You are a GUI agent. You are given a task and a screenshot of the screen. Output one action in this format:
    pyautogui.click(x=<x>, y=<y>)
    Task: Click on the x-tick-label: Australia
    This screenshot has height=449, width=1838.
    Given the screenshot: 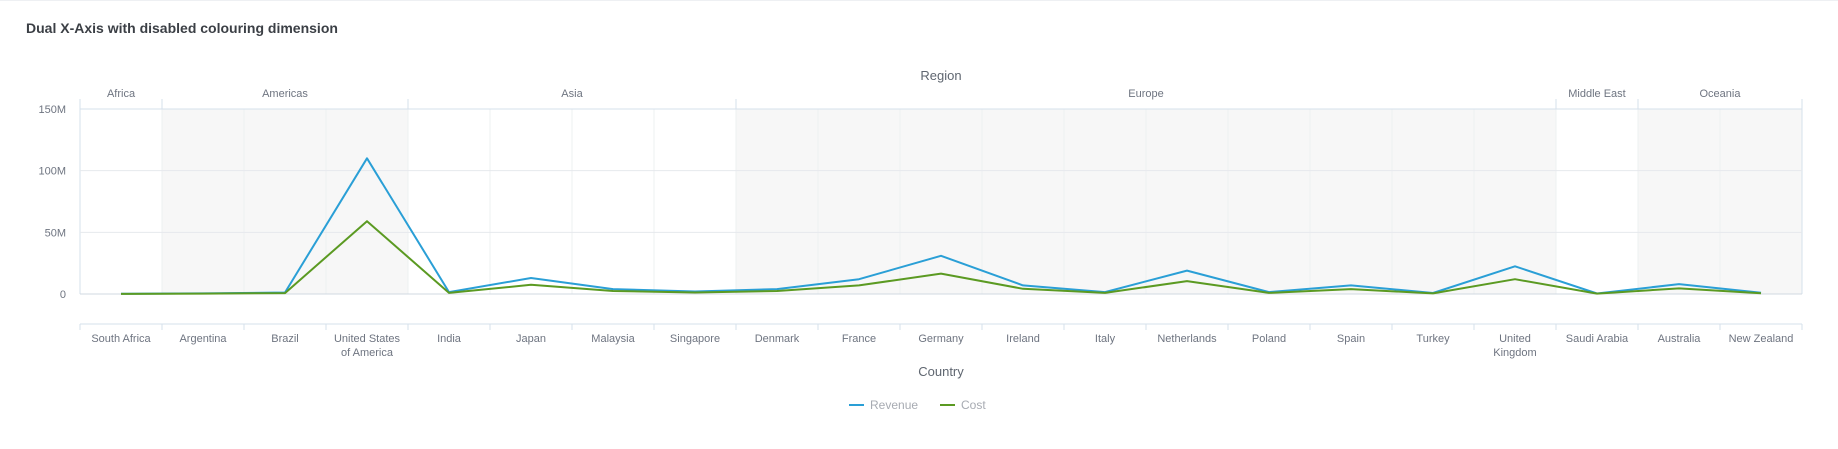 What is the action you would take?
    pyautogui.click(x=1680, y=339)
    